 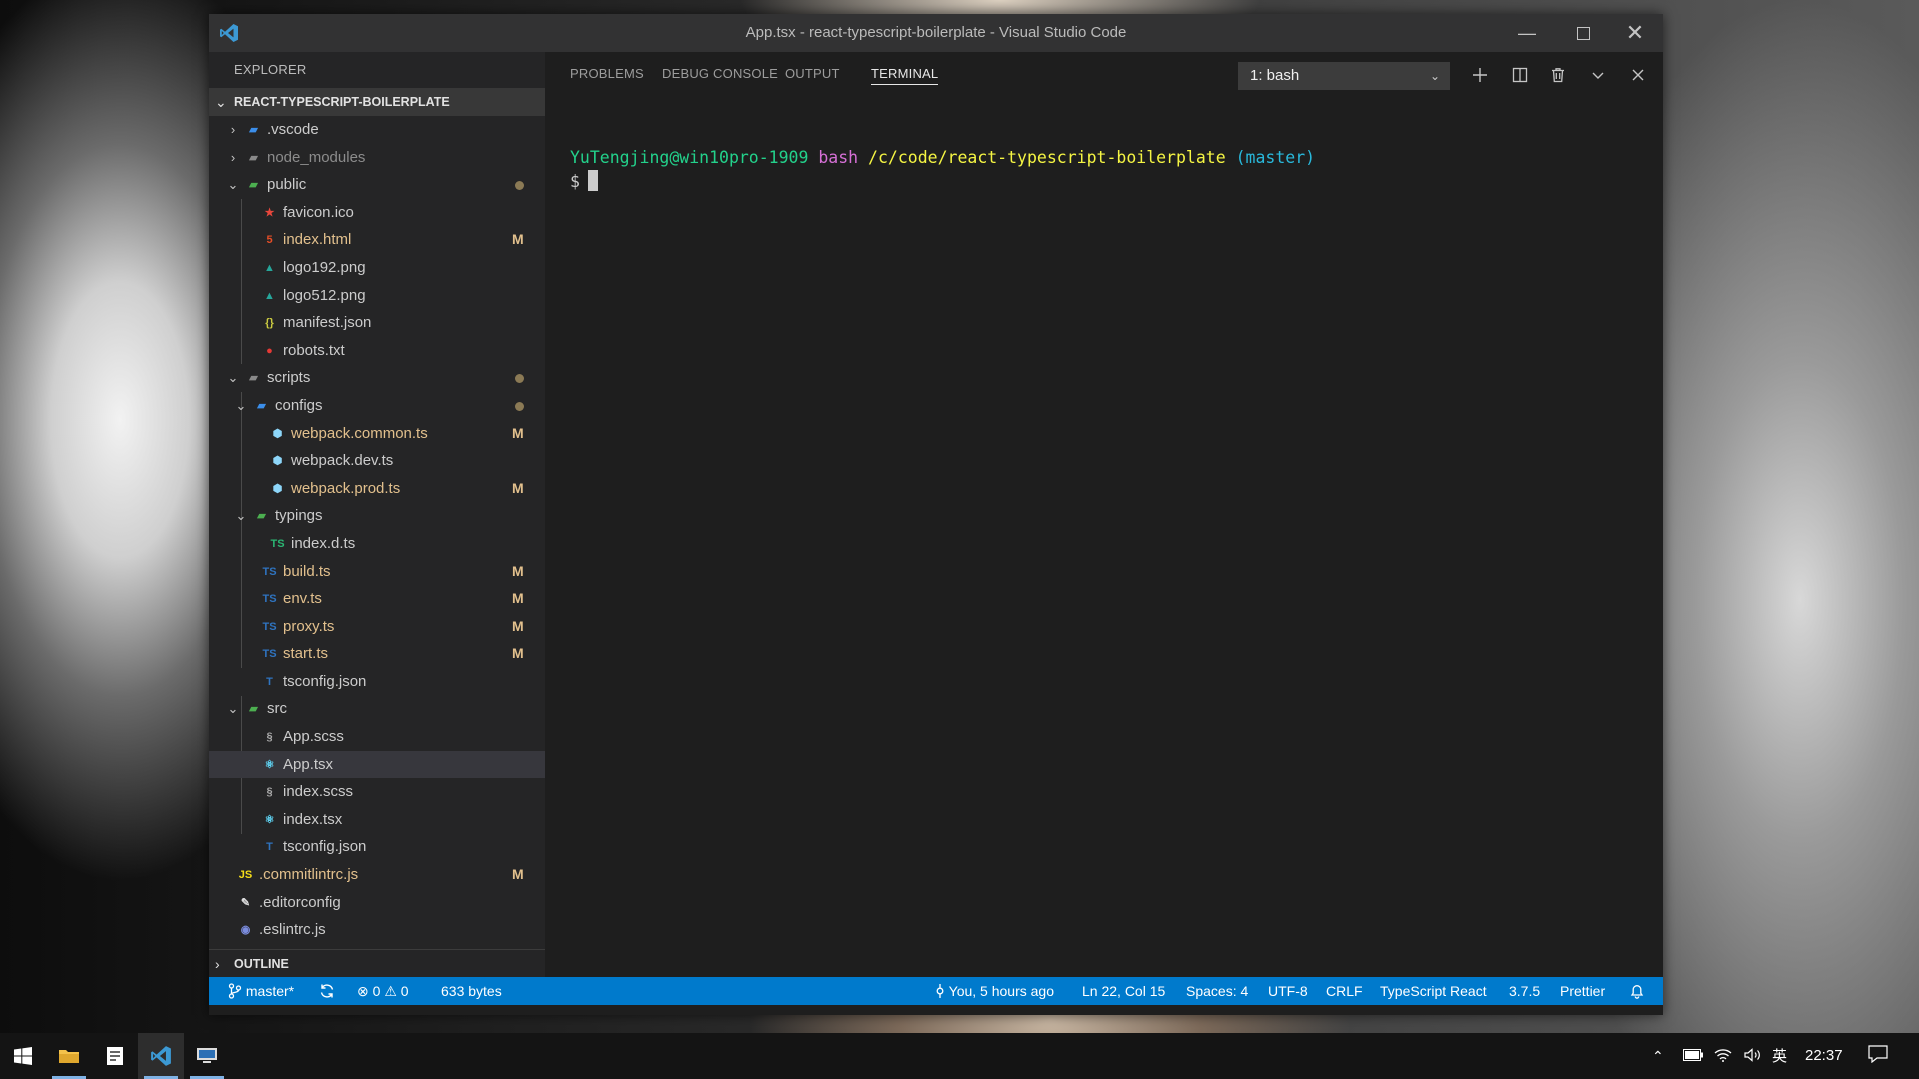 I want to click on sync-icon, so click(x=327, y=991).